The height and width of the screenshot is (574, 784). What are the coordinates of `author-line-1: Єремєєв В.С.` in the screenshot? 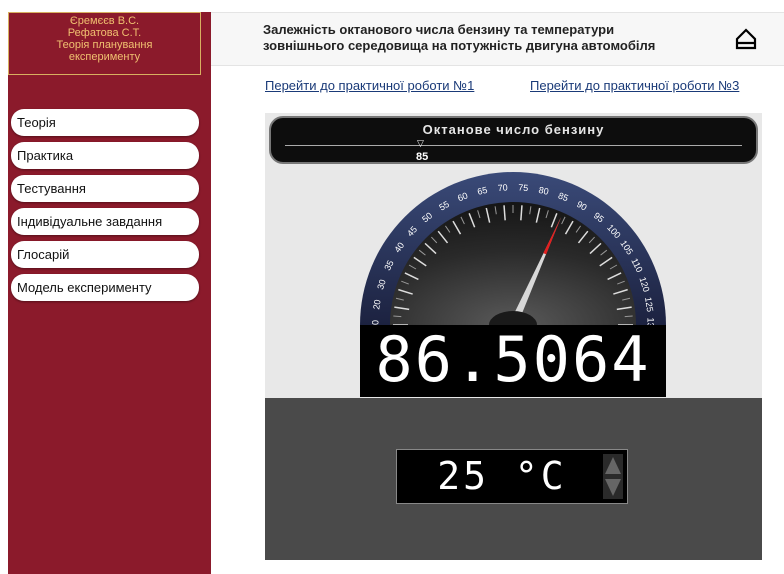 It's located at (104, 21).